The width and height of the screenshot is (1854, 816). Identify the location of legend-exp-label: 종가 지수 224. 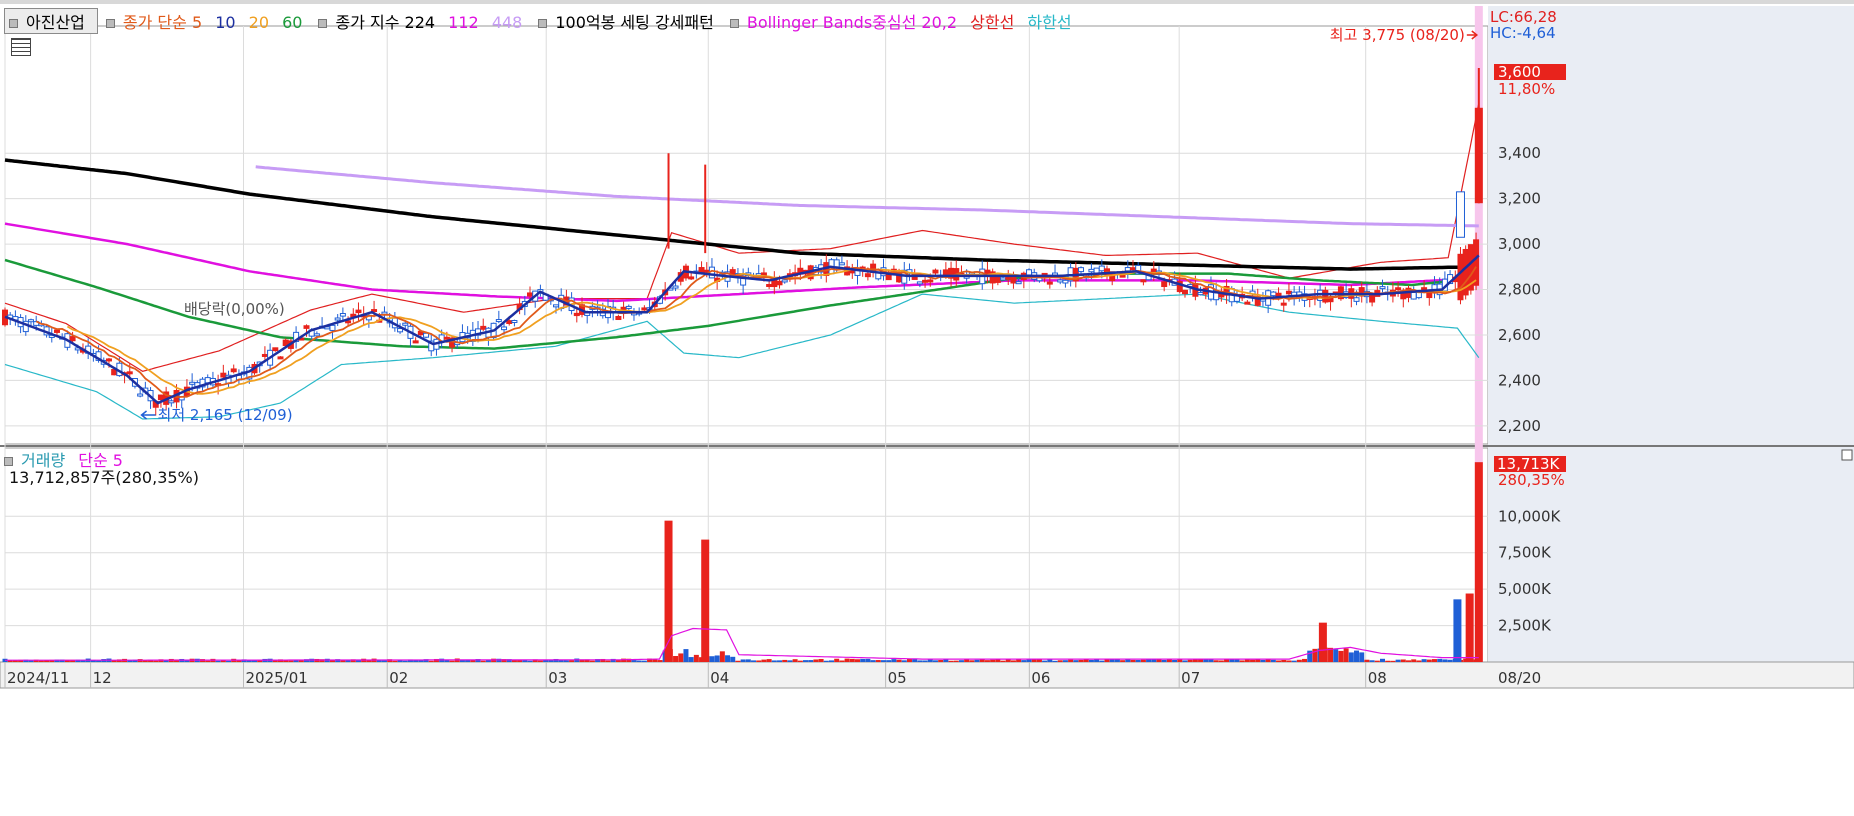
(385, 22).